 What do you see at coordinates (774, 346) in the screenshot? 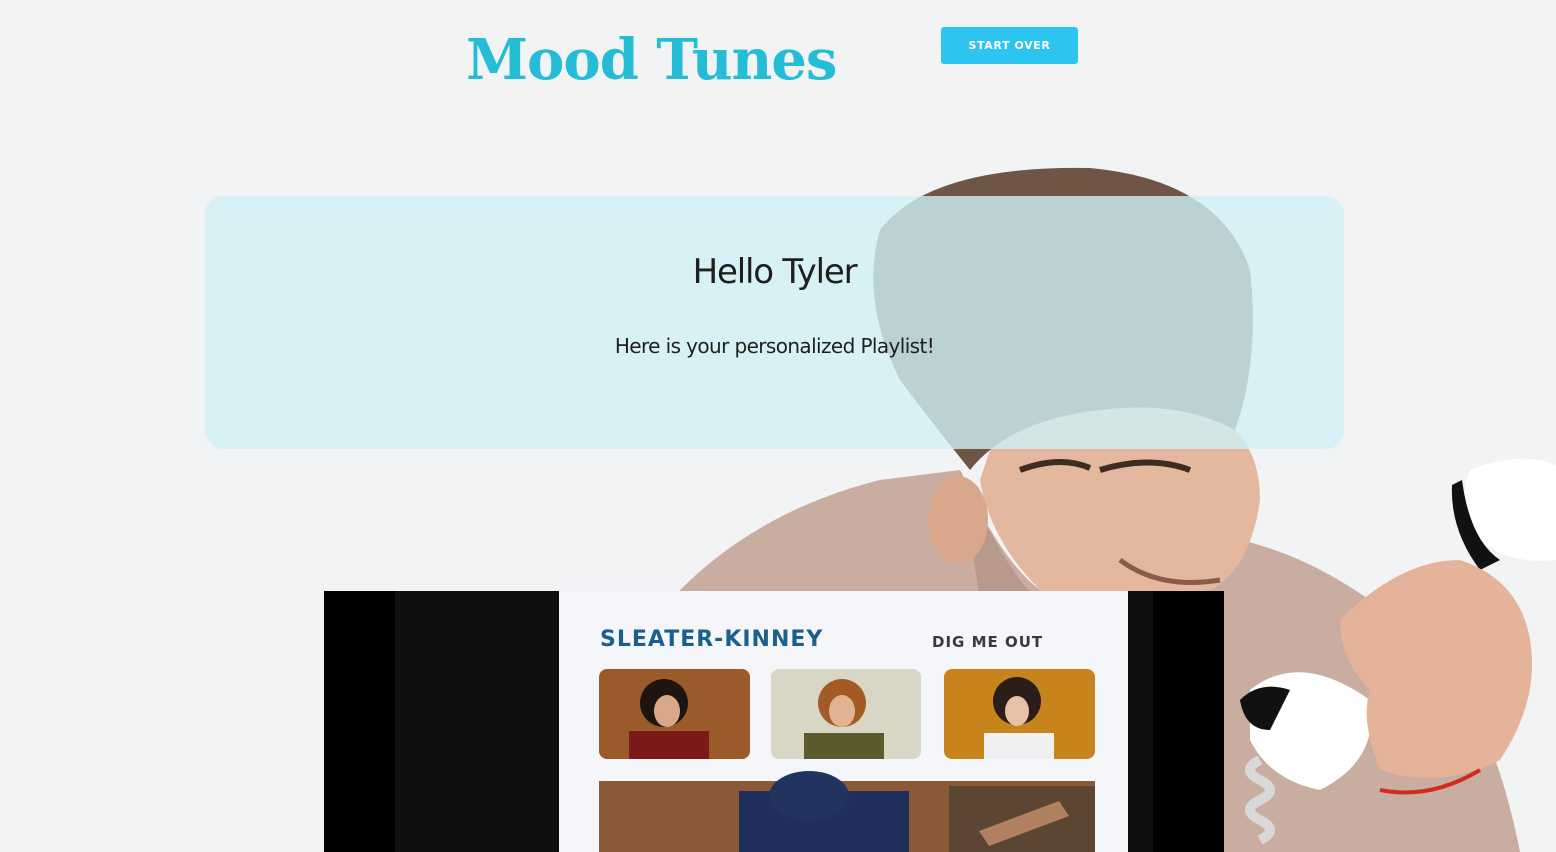
I see `greeting-subtitle: Here is your personalized Playlist!` at bounding box center [774, 346].